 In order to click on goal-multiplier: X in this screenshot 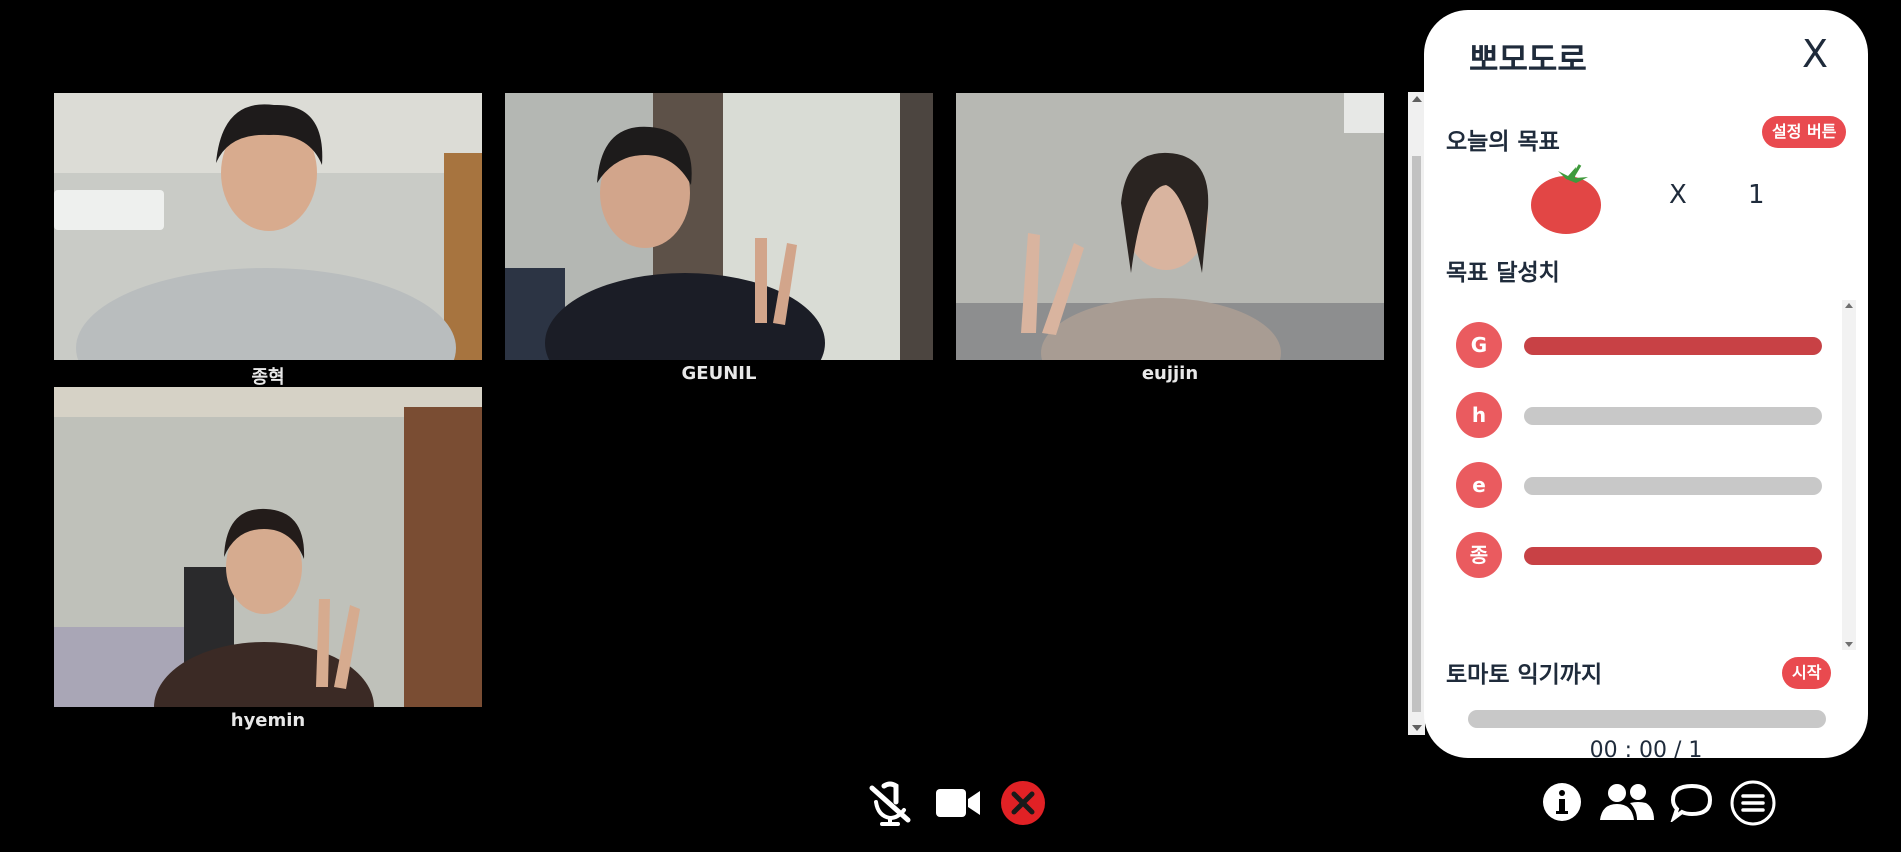, I will do `click(1678, 195)`.